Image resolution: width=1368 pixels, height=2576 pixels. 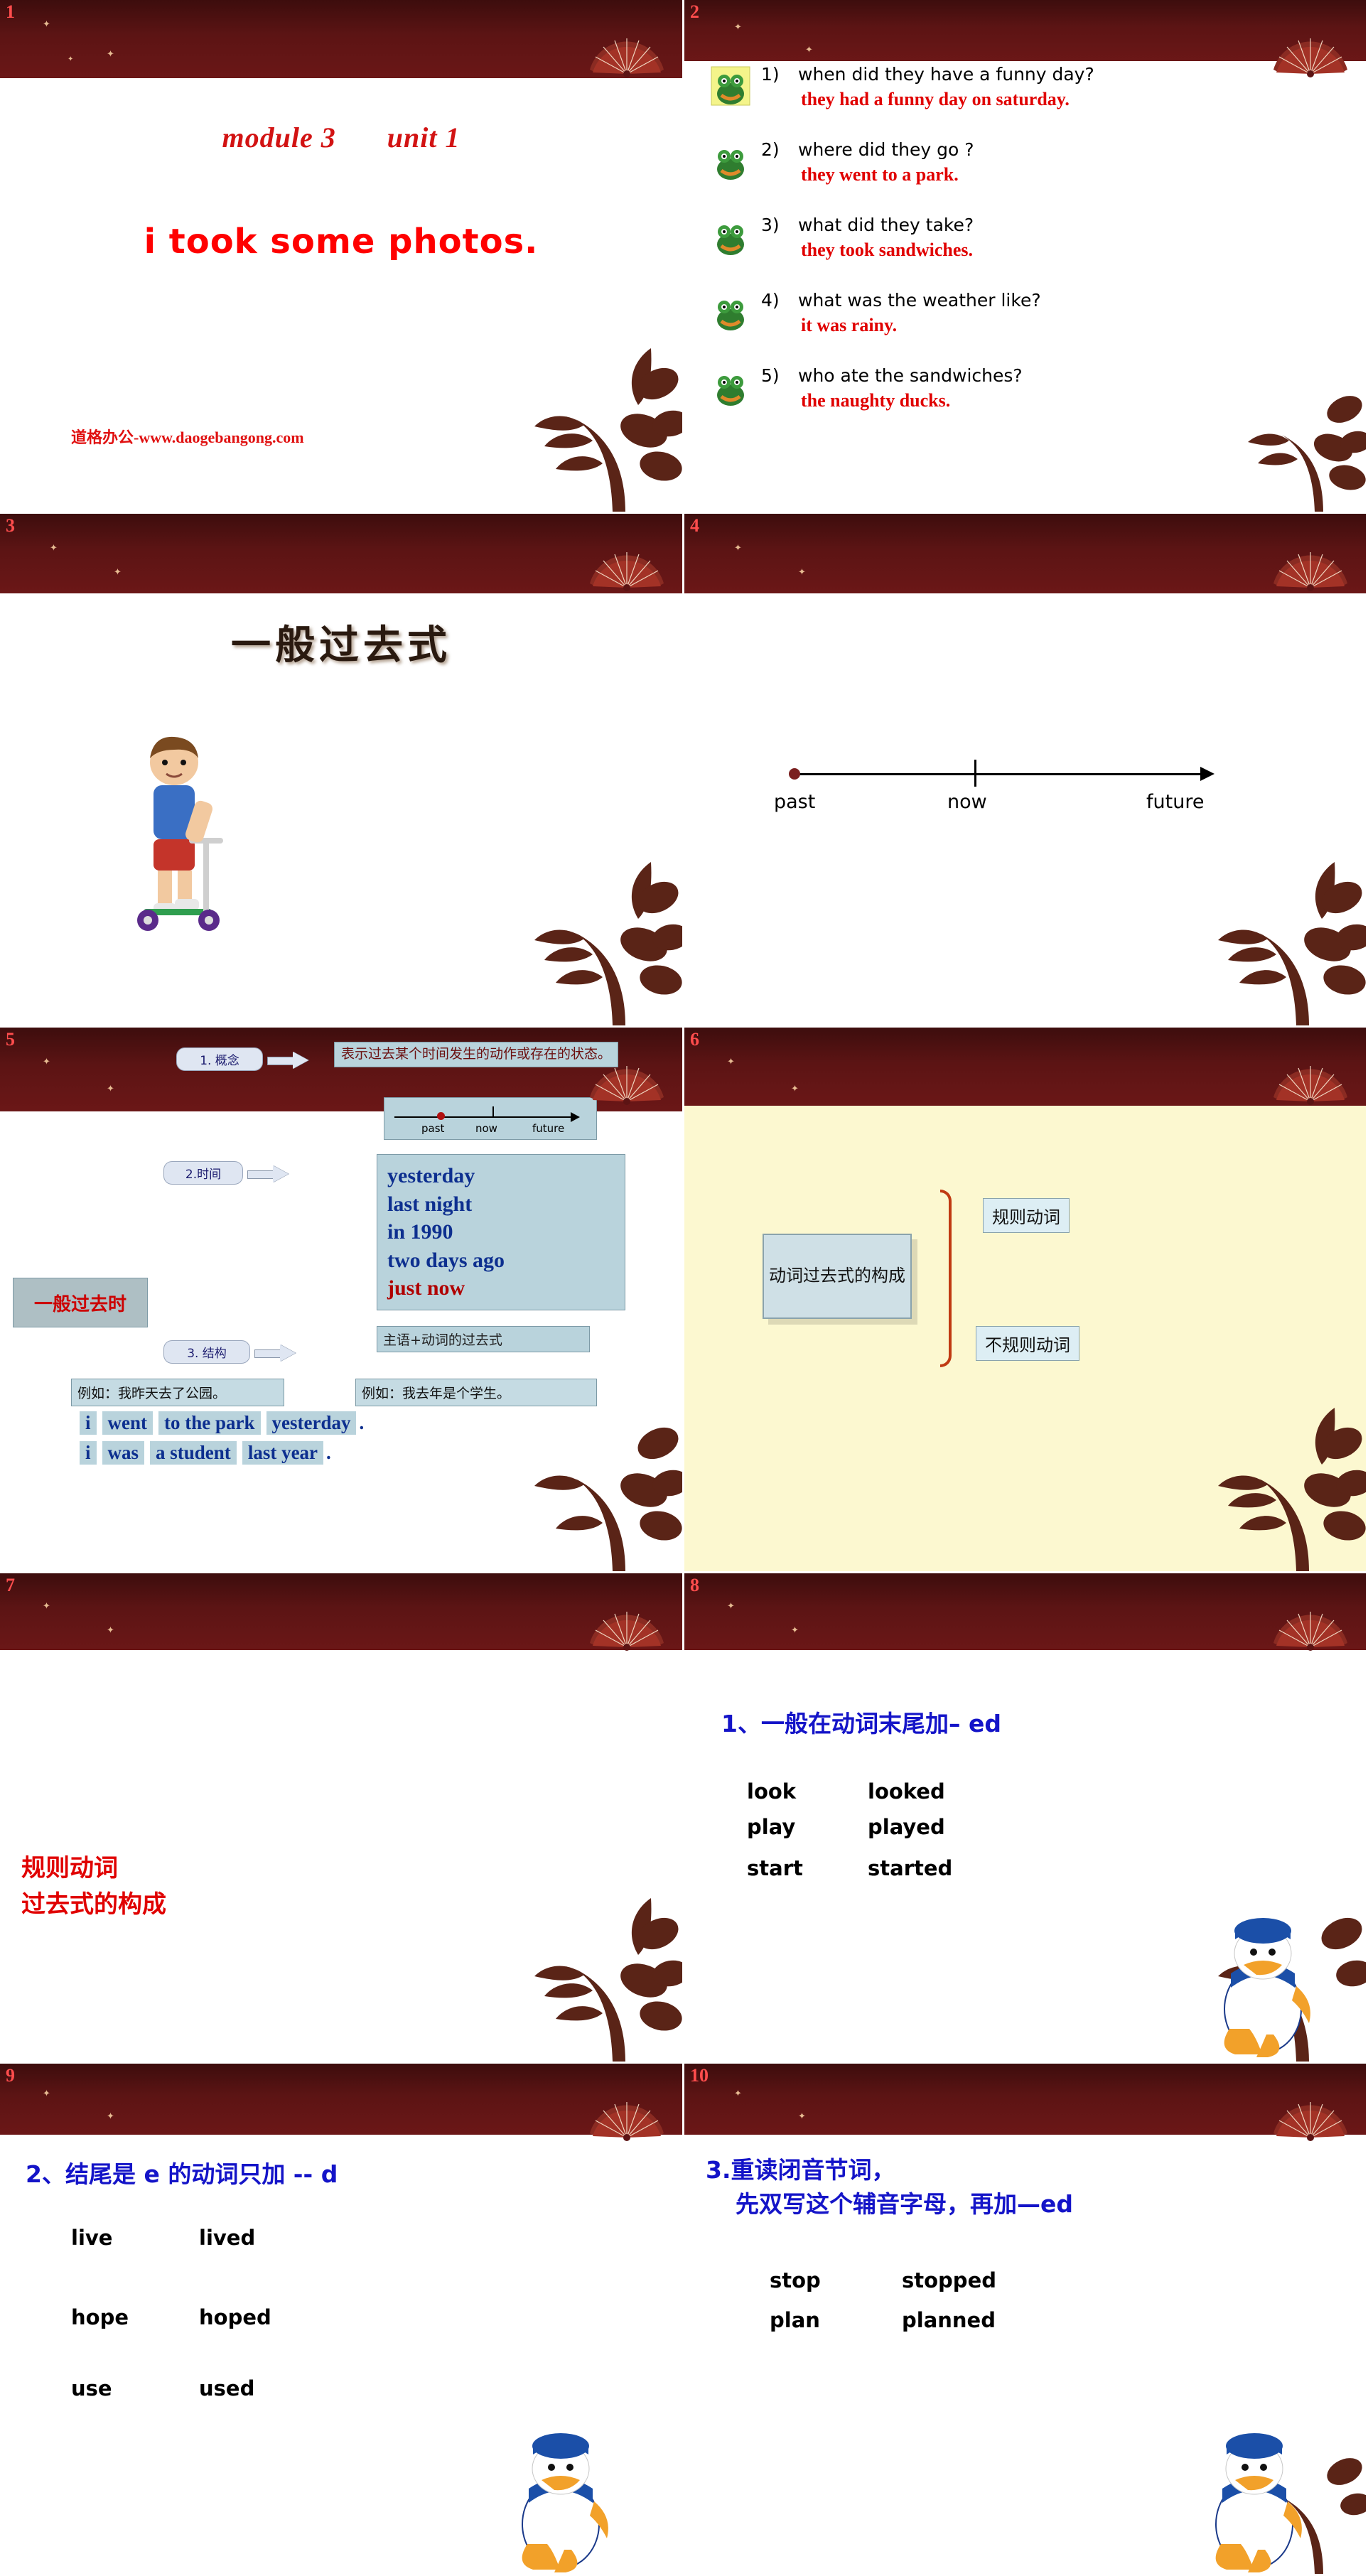 What do you see at coordinates (10, 525) in the screenshot?
I see `slide-3-number: 3` at bounding box center [10, 525].